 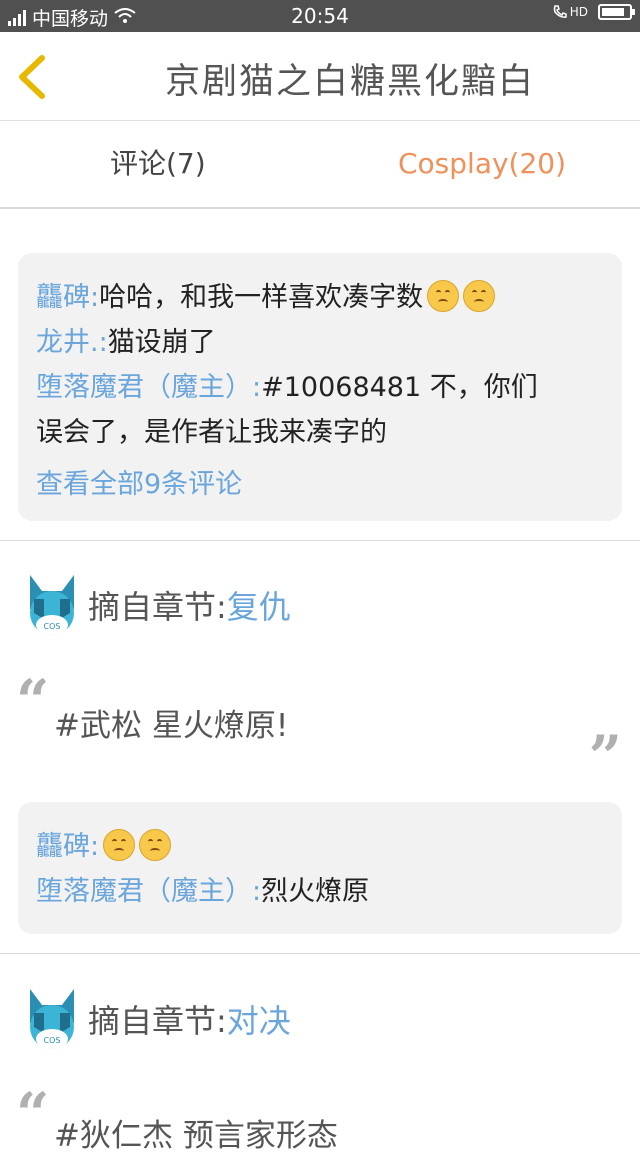 I want to click on quote-close-icon: ”, so click(x=605, y=757).